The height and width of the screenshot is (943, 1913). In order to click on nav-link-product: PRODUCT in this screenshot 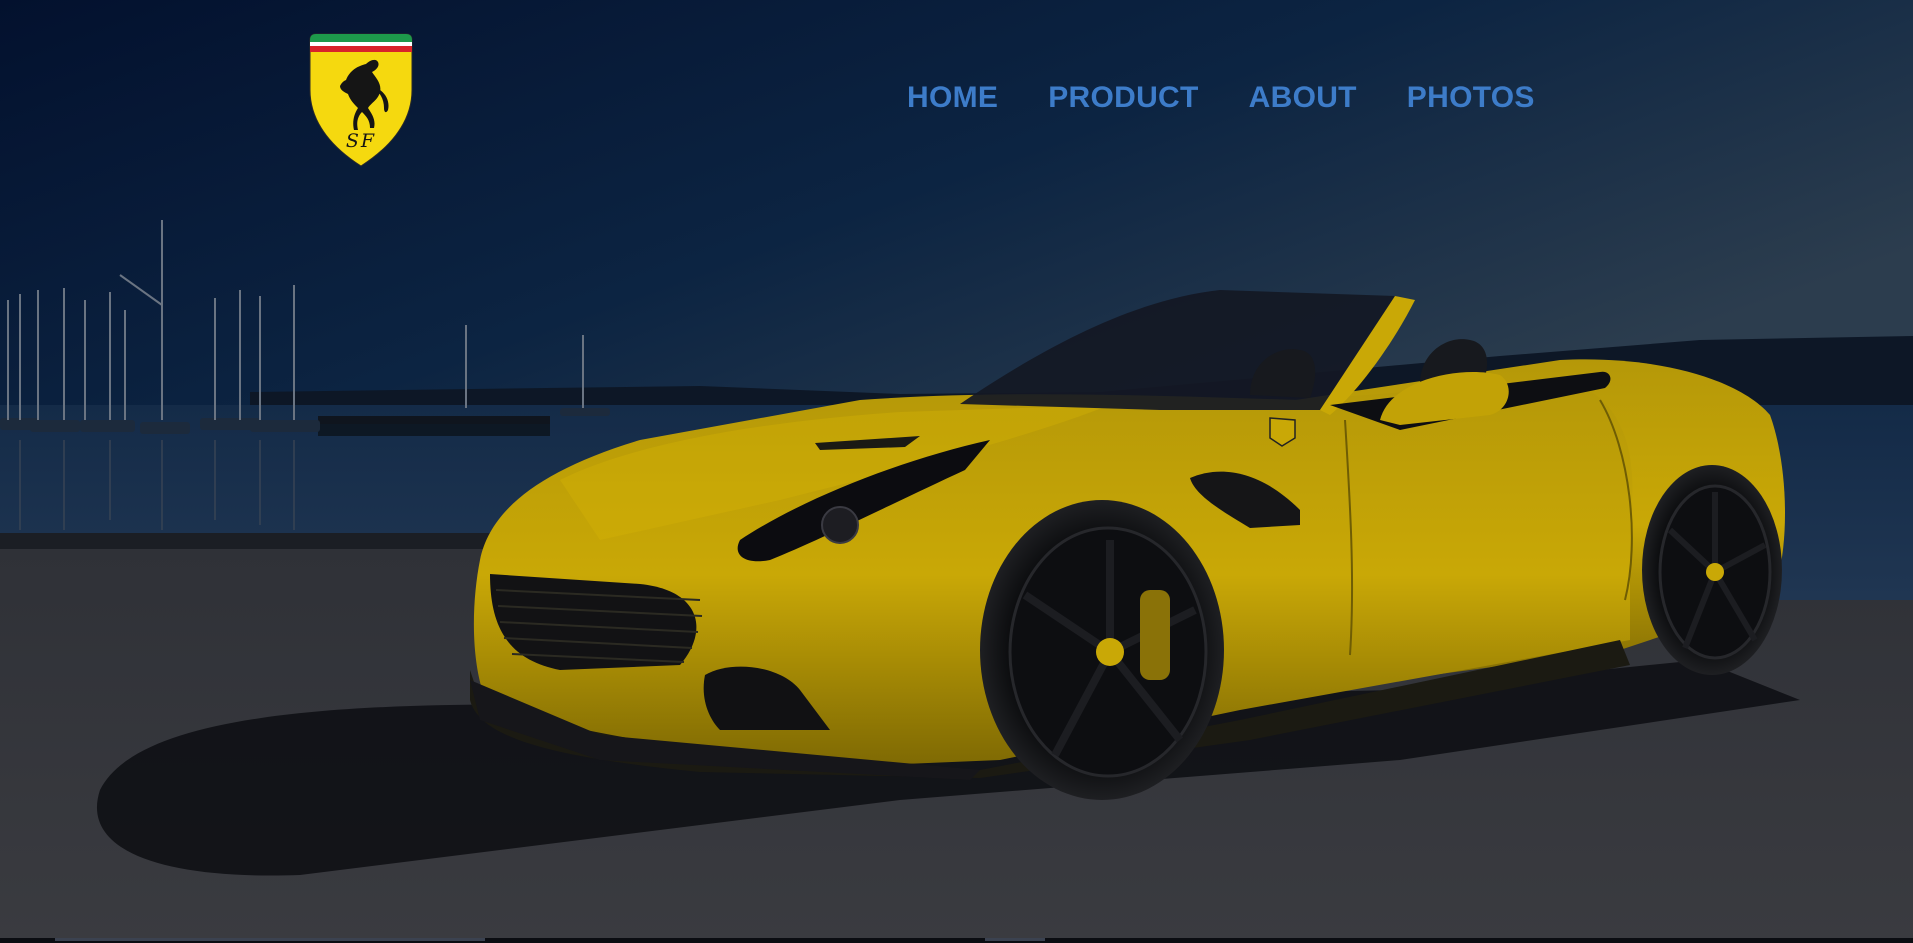, I will do `click(1123, 97)`.